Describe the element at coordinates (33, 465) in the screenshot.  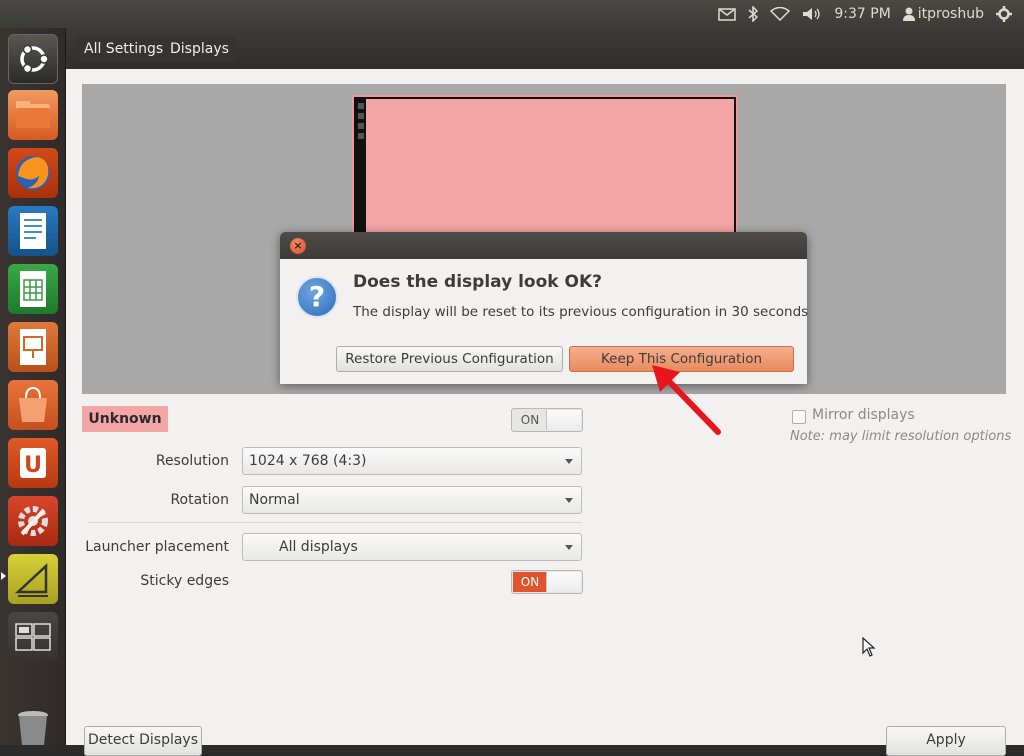
I see `svg-text: U` at that location.